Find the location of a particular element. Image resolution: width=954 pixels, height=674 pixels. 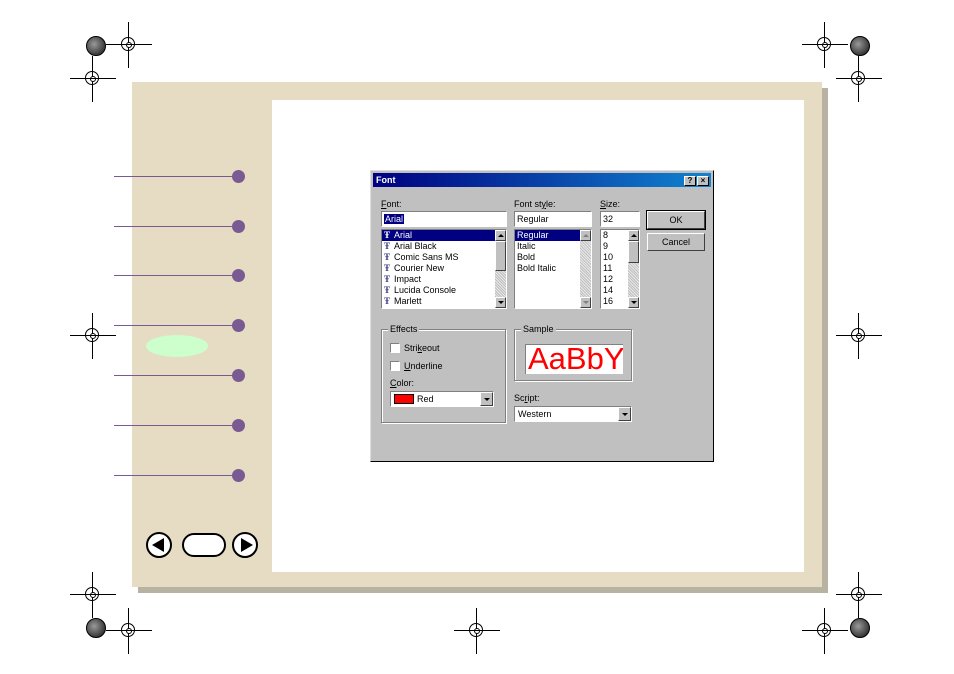

arrow-left-icon is located at coordinates (158, 545).